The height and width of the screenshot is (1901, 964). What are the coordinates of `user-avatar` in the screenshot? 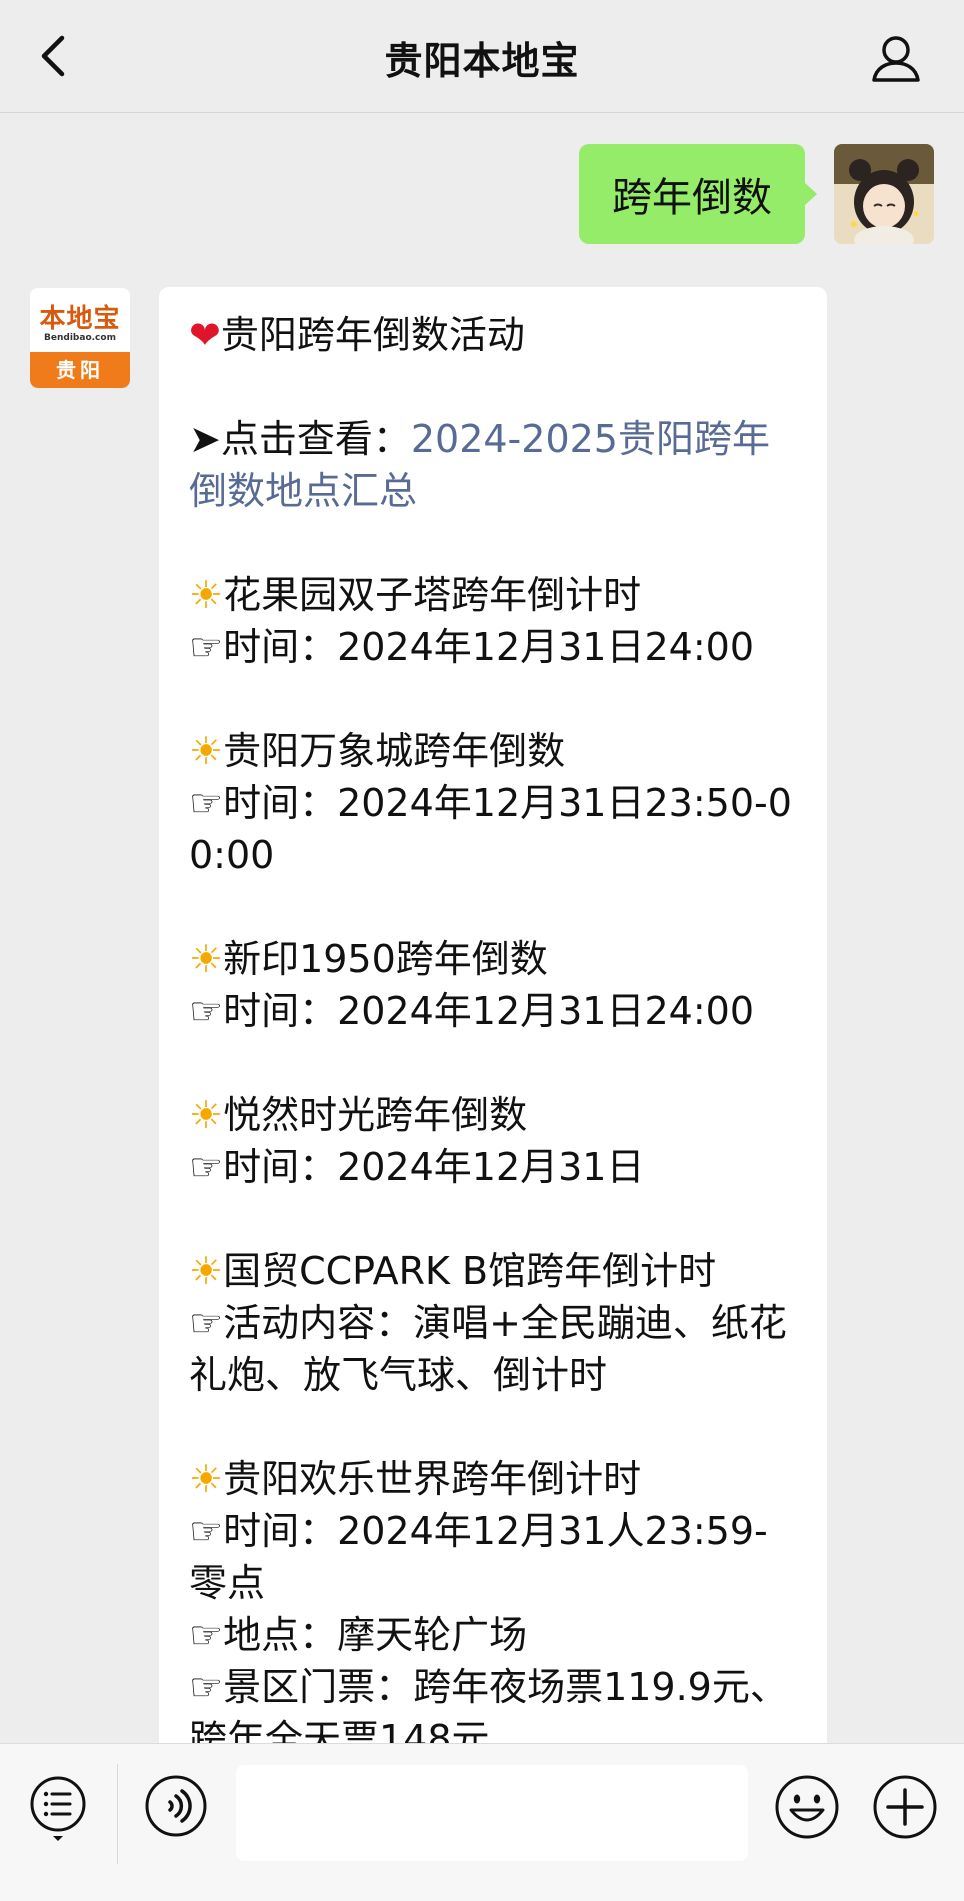 It's located at (884, 194).